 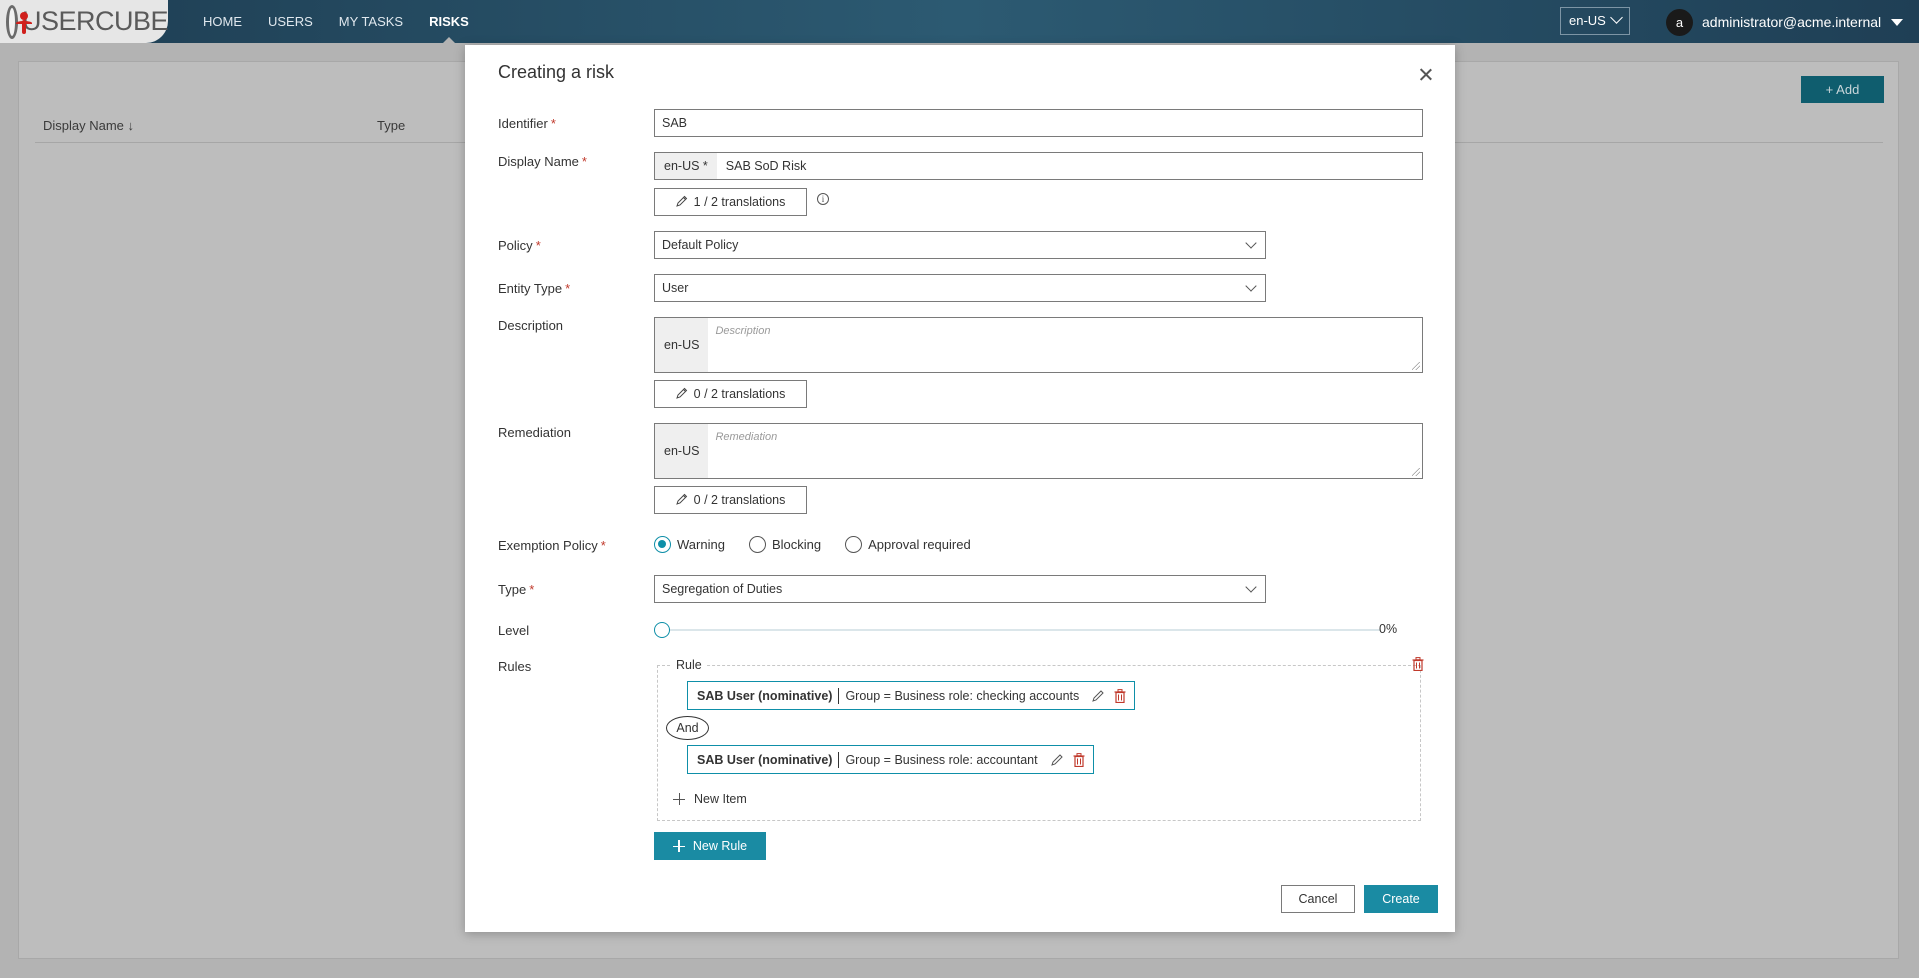 What do you see at coordinates (552, 545) in the screenshot?
I see `exemption-policy-label: Exemption Policy *` at bounding box center [552, 545].